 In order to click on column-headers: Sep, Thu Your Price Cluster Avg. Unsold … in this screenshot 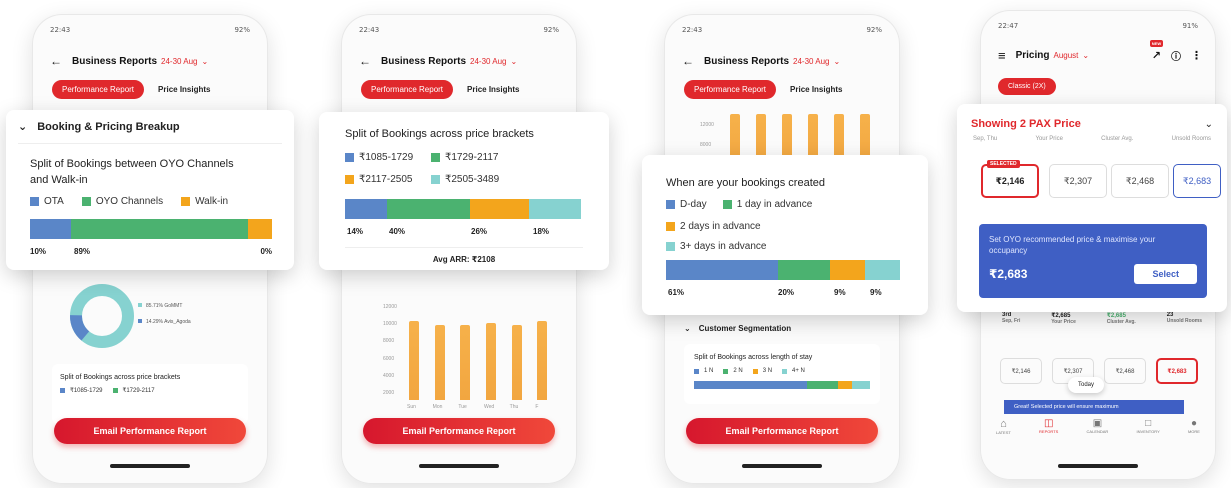, I will do `click(1092, 139)`.